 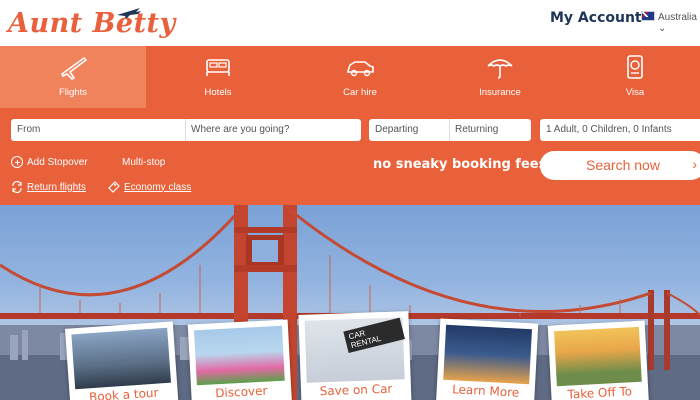 I want to click on postcard-car-rental: CAR RENTAL Save on Car, so click(x=355, y=355).